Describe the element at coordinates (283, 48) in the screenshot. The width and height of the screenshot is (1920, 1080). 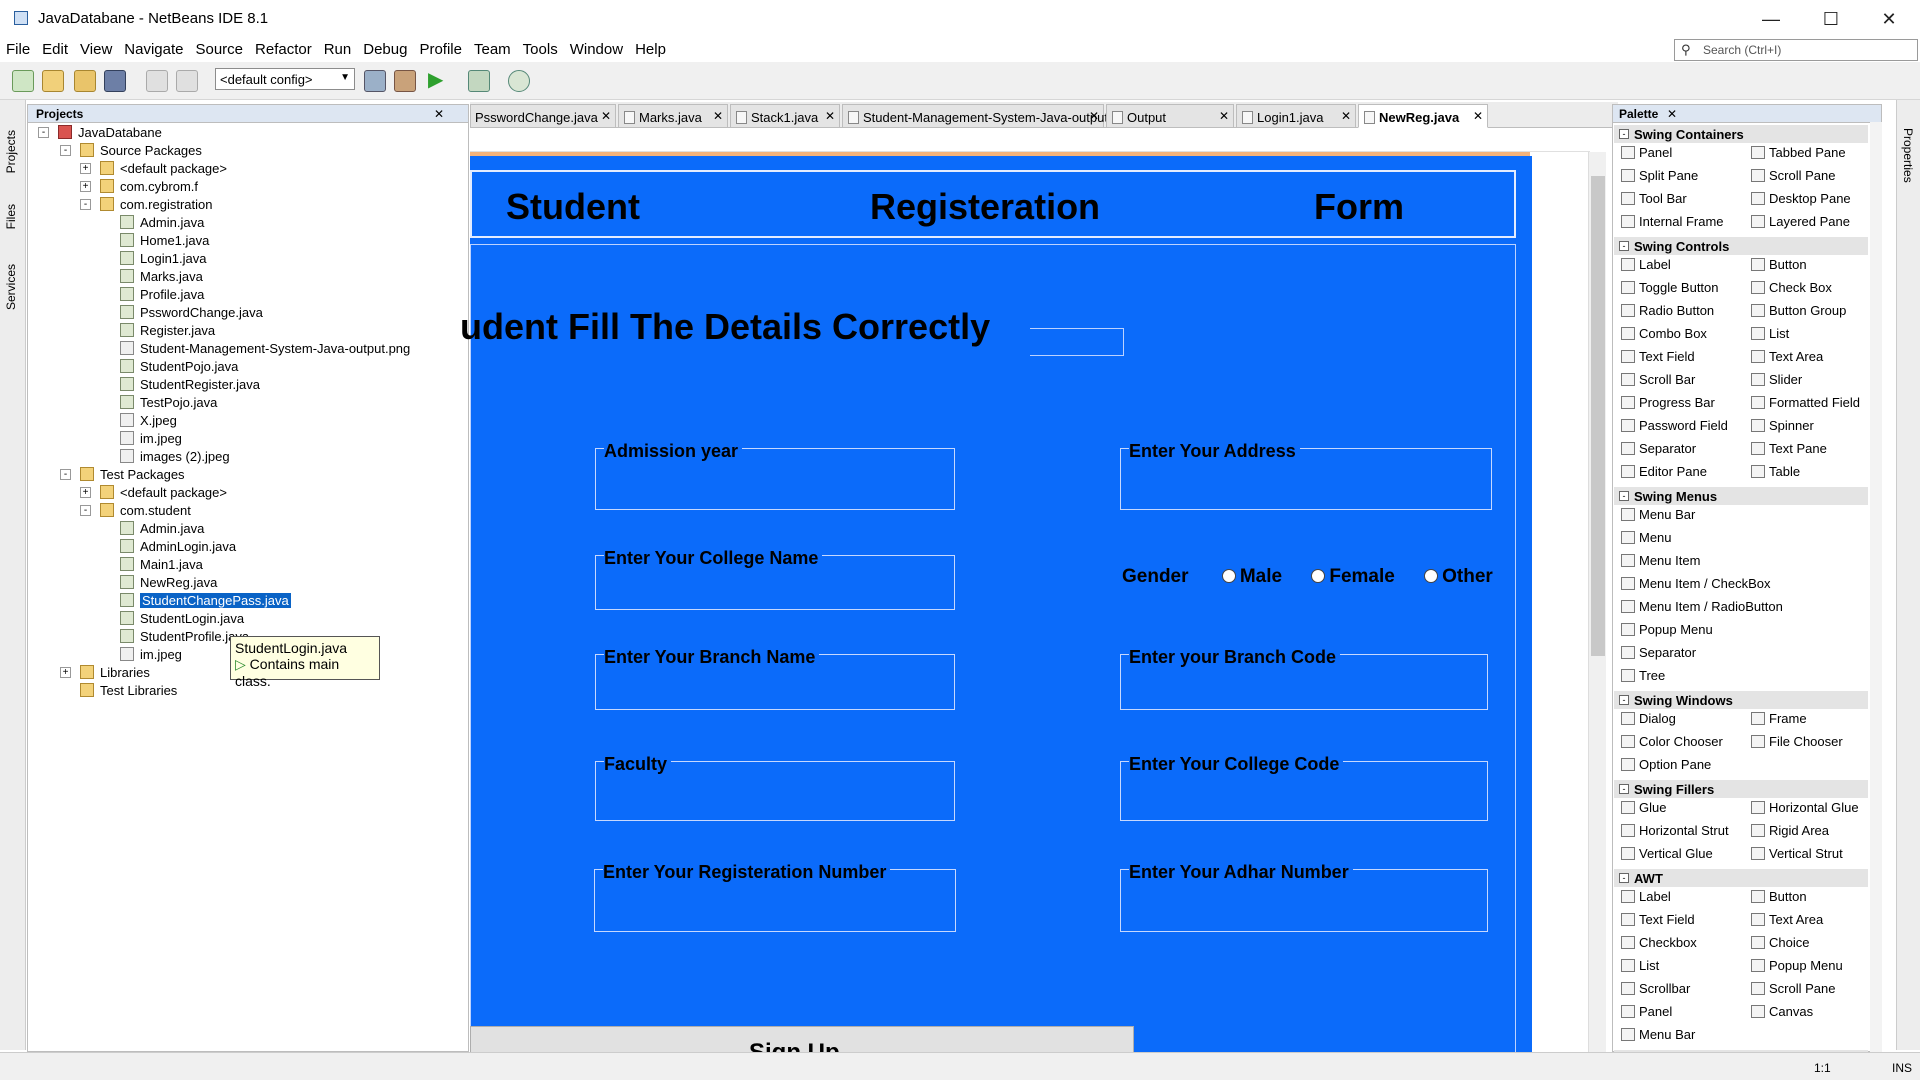
I see `menu-refactor: Refactor` at that location.